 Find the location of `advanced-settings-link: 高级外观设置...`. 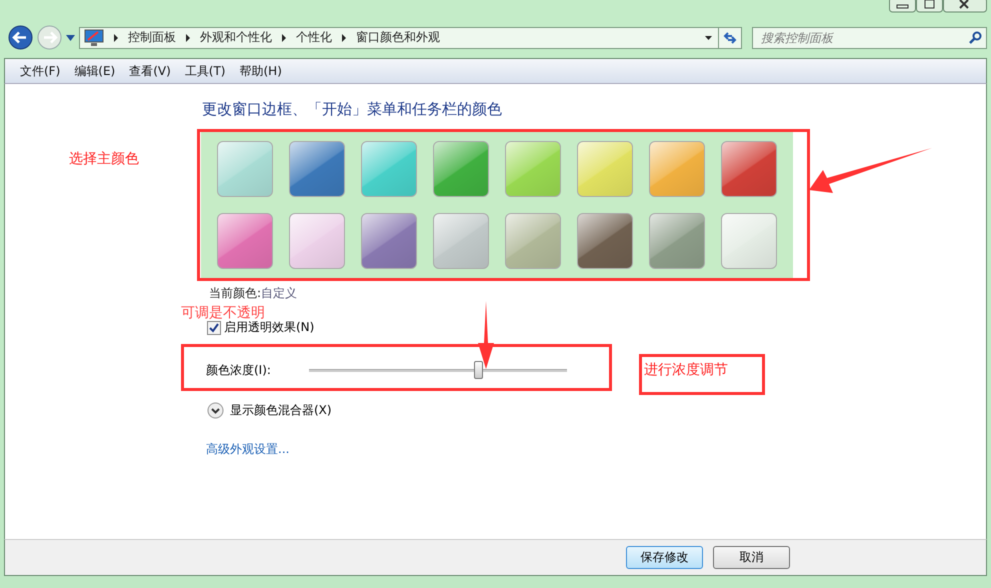

advanced-settings-link: 高级外观设置... is located at coordinates (248, 449).